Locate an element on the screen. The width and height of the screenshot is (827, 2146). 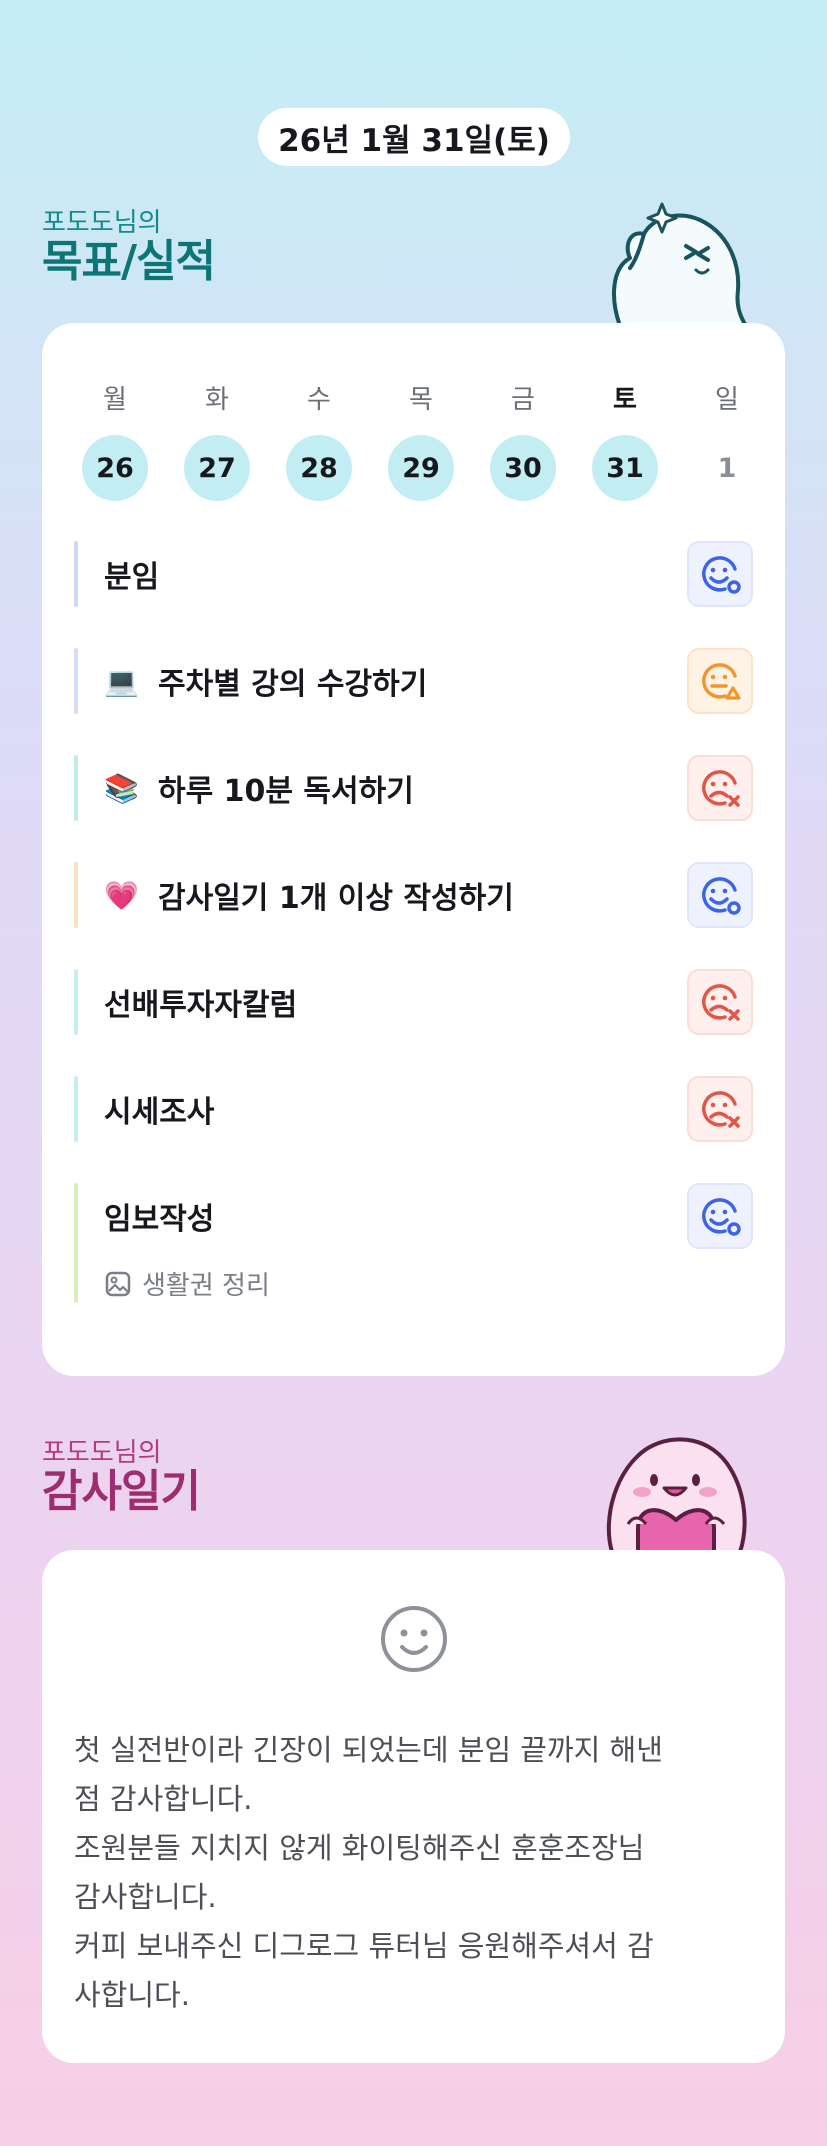
goal-row: 💗 감사일기 1개 이상 작성하기 is located at coordinates (413, 895).